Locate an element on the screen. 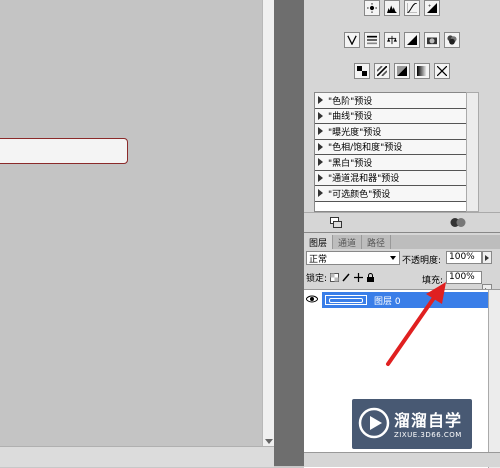 Image resolution: width=500 pixels, height=468 pixels. black-white-icon is located at coordinates (412, 40).